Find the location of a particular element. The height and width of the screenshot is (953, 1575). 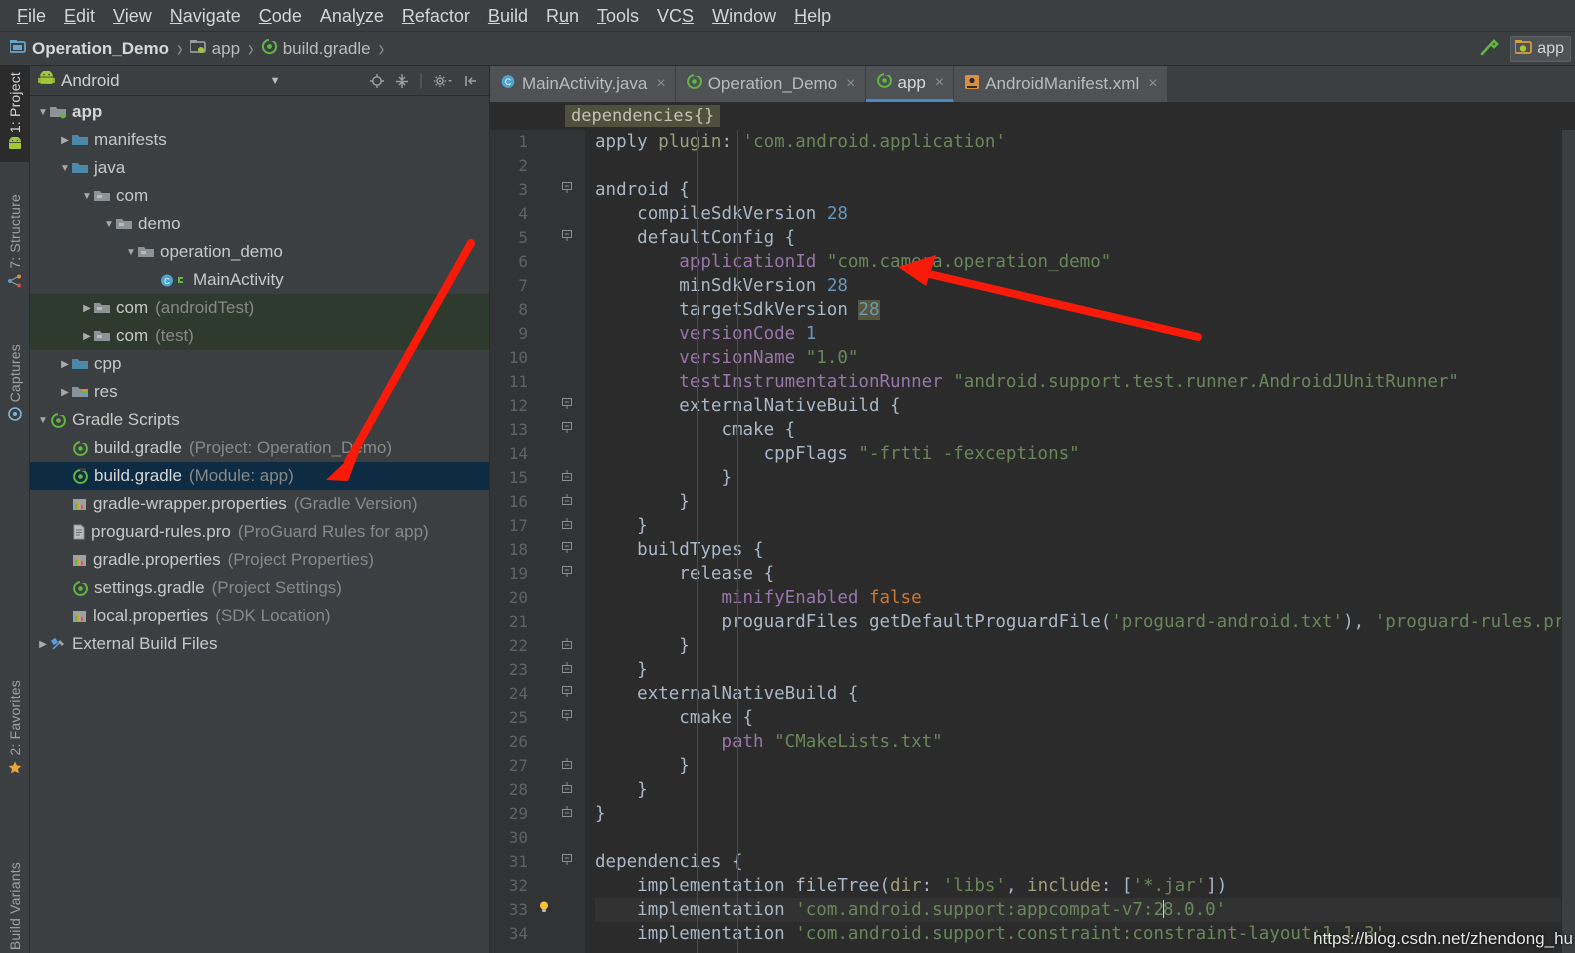

tree-item-build-gradle: build.gradle (Module: app) is located at coordinates (259, 476).